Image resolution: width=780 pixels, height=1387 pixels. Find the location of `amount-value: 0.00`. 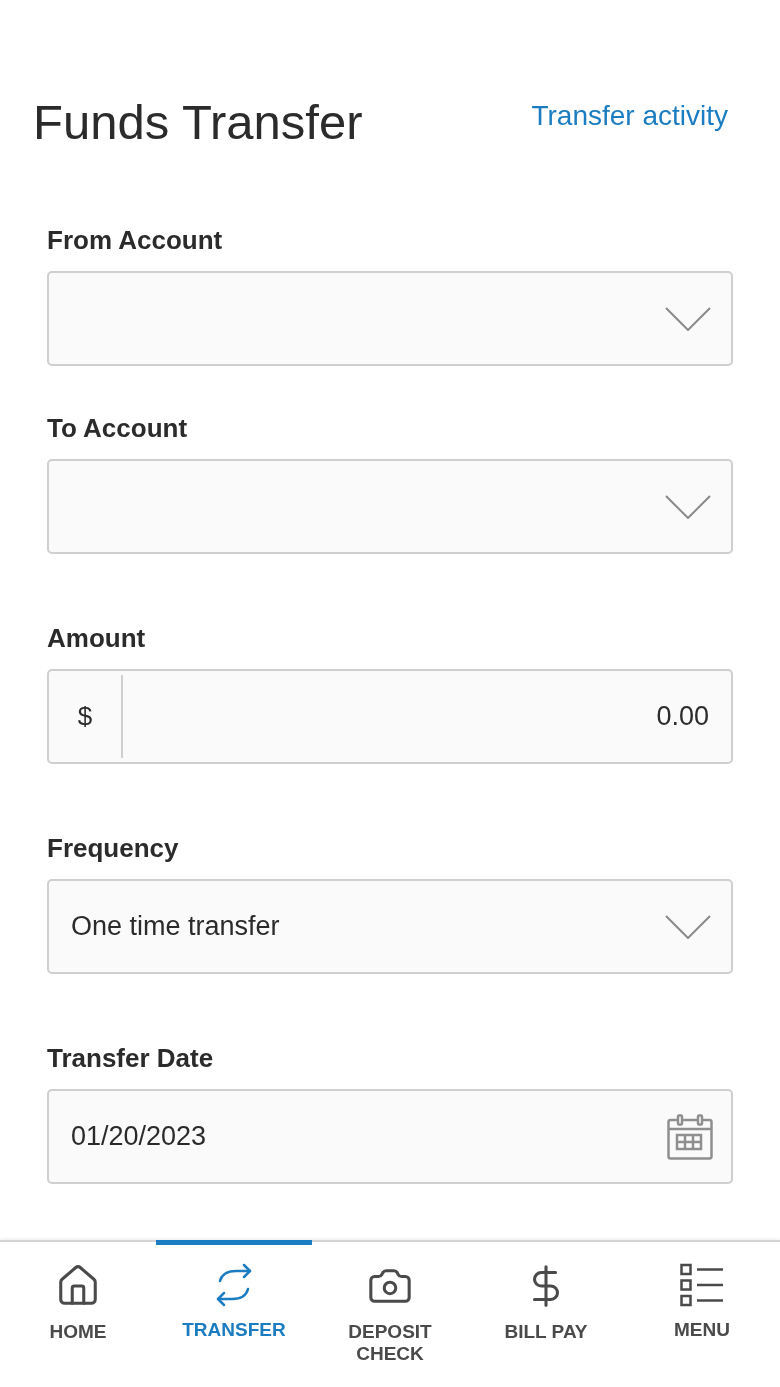

amount-value: 0.00 is located at coordinates (682, 717).